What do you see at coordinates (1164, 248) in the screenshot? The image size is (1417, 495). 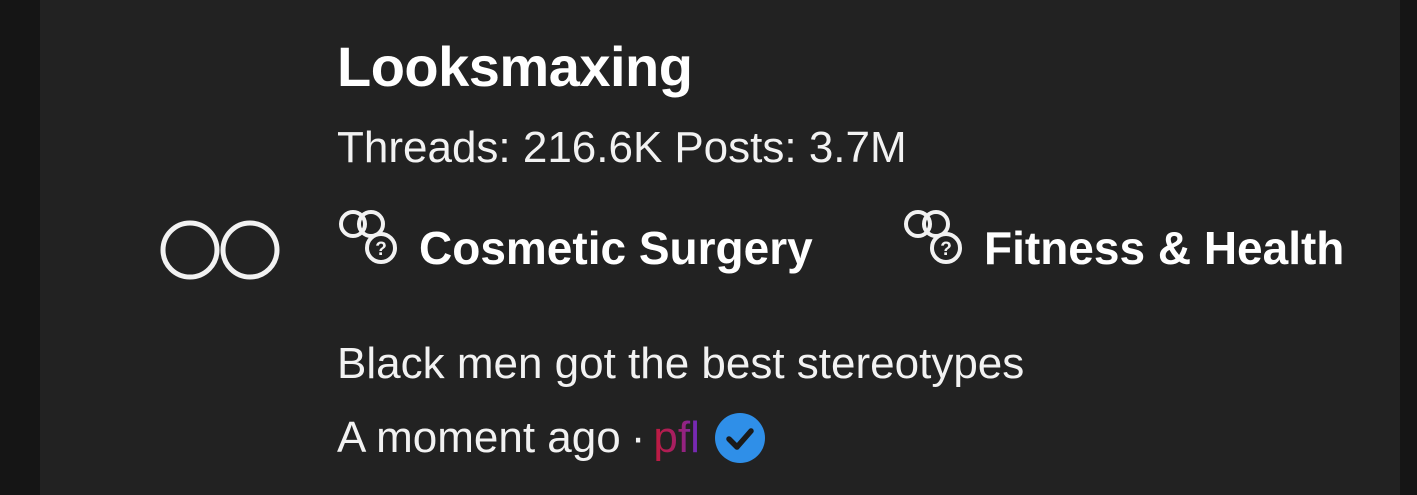 I see `subforum-label: Fitness & Health` at bounding box center [1164, 248].